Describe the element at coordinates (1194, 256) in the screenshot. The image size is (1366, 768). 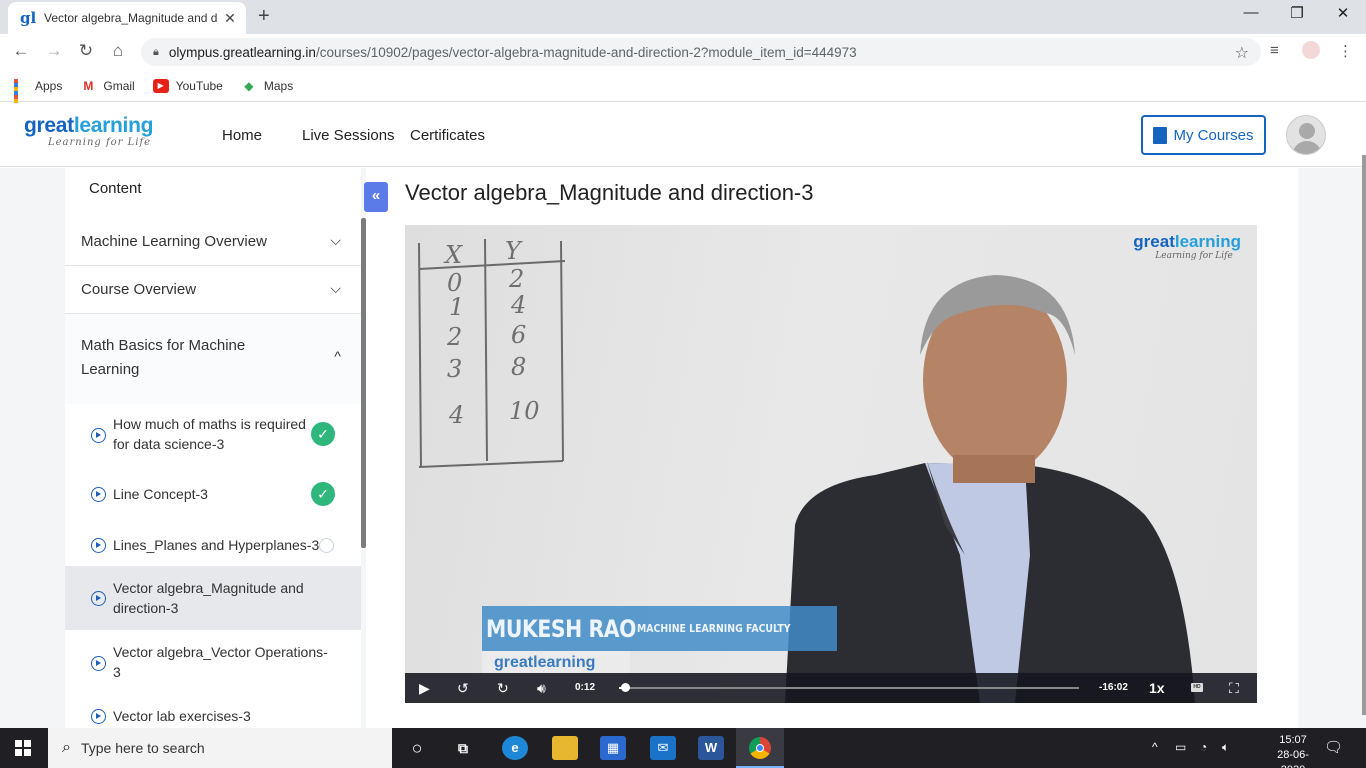
I see `watermark-tagline: Learning for Life` at that location.